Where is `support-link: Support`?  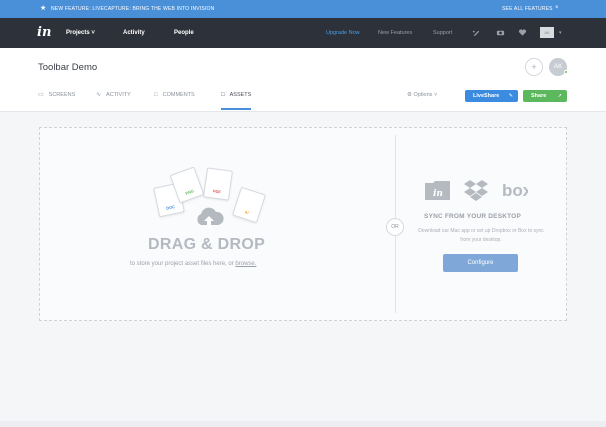
support-link: Support is located at coordinates (442, 33).